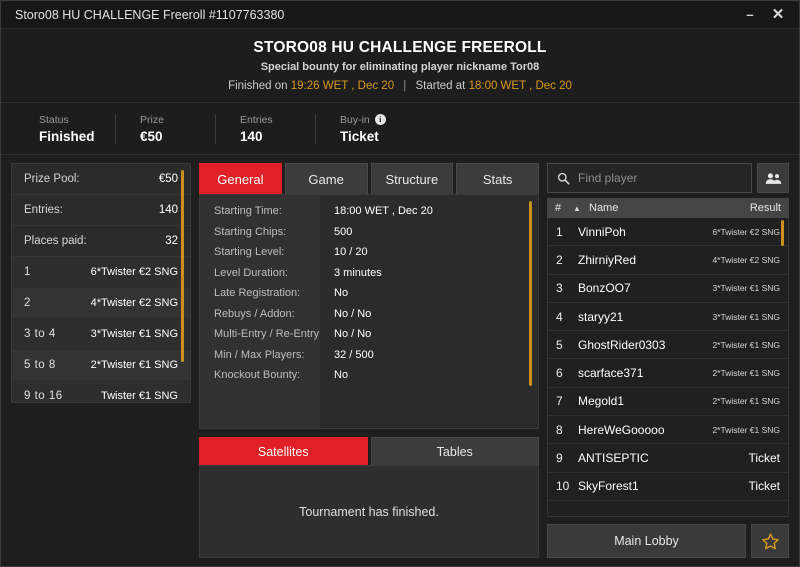 Image resolution: width=800 pixels, height=567 pixels. I want to click on table-row: 7 Megold1 2*Twister €1 SNG, so click(668, 402).